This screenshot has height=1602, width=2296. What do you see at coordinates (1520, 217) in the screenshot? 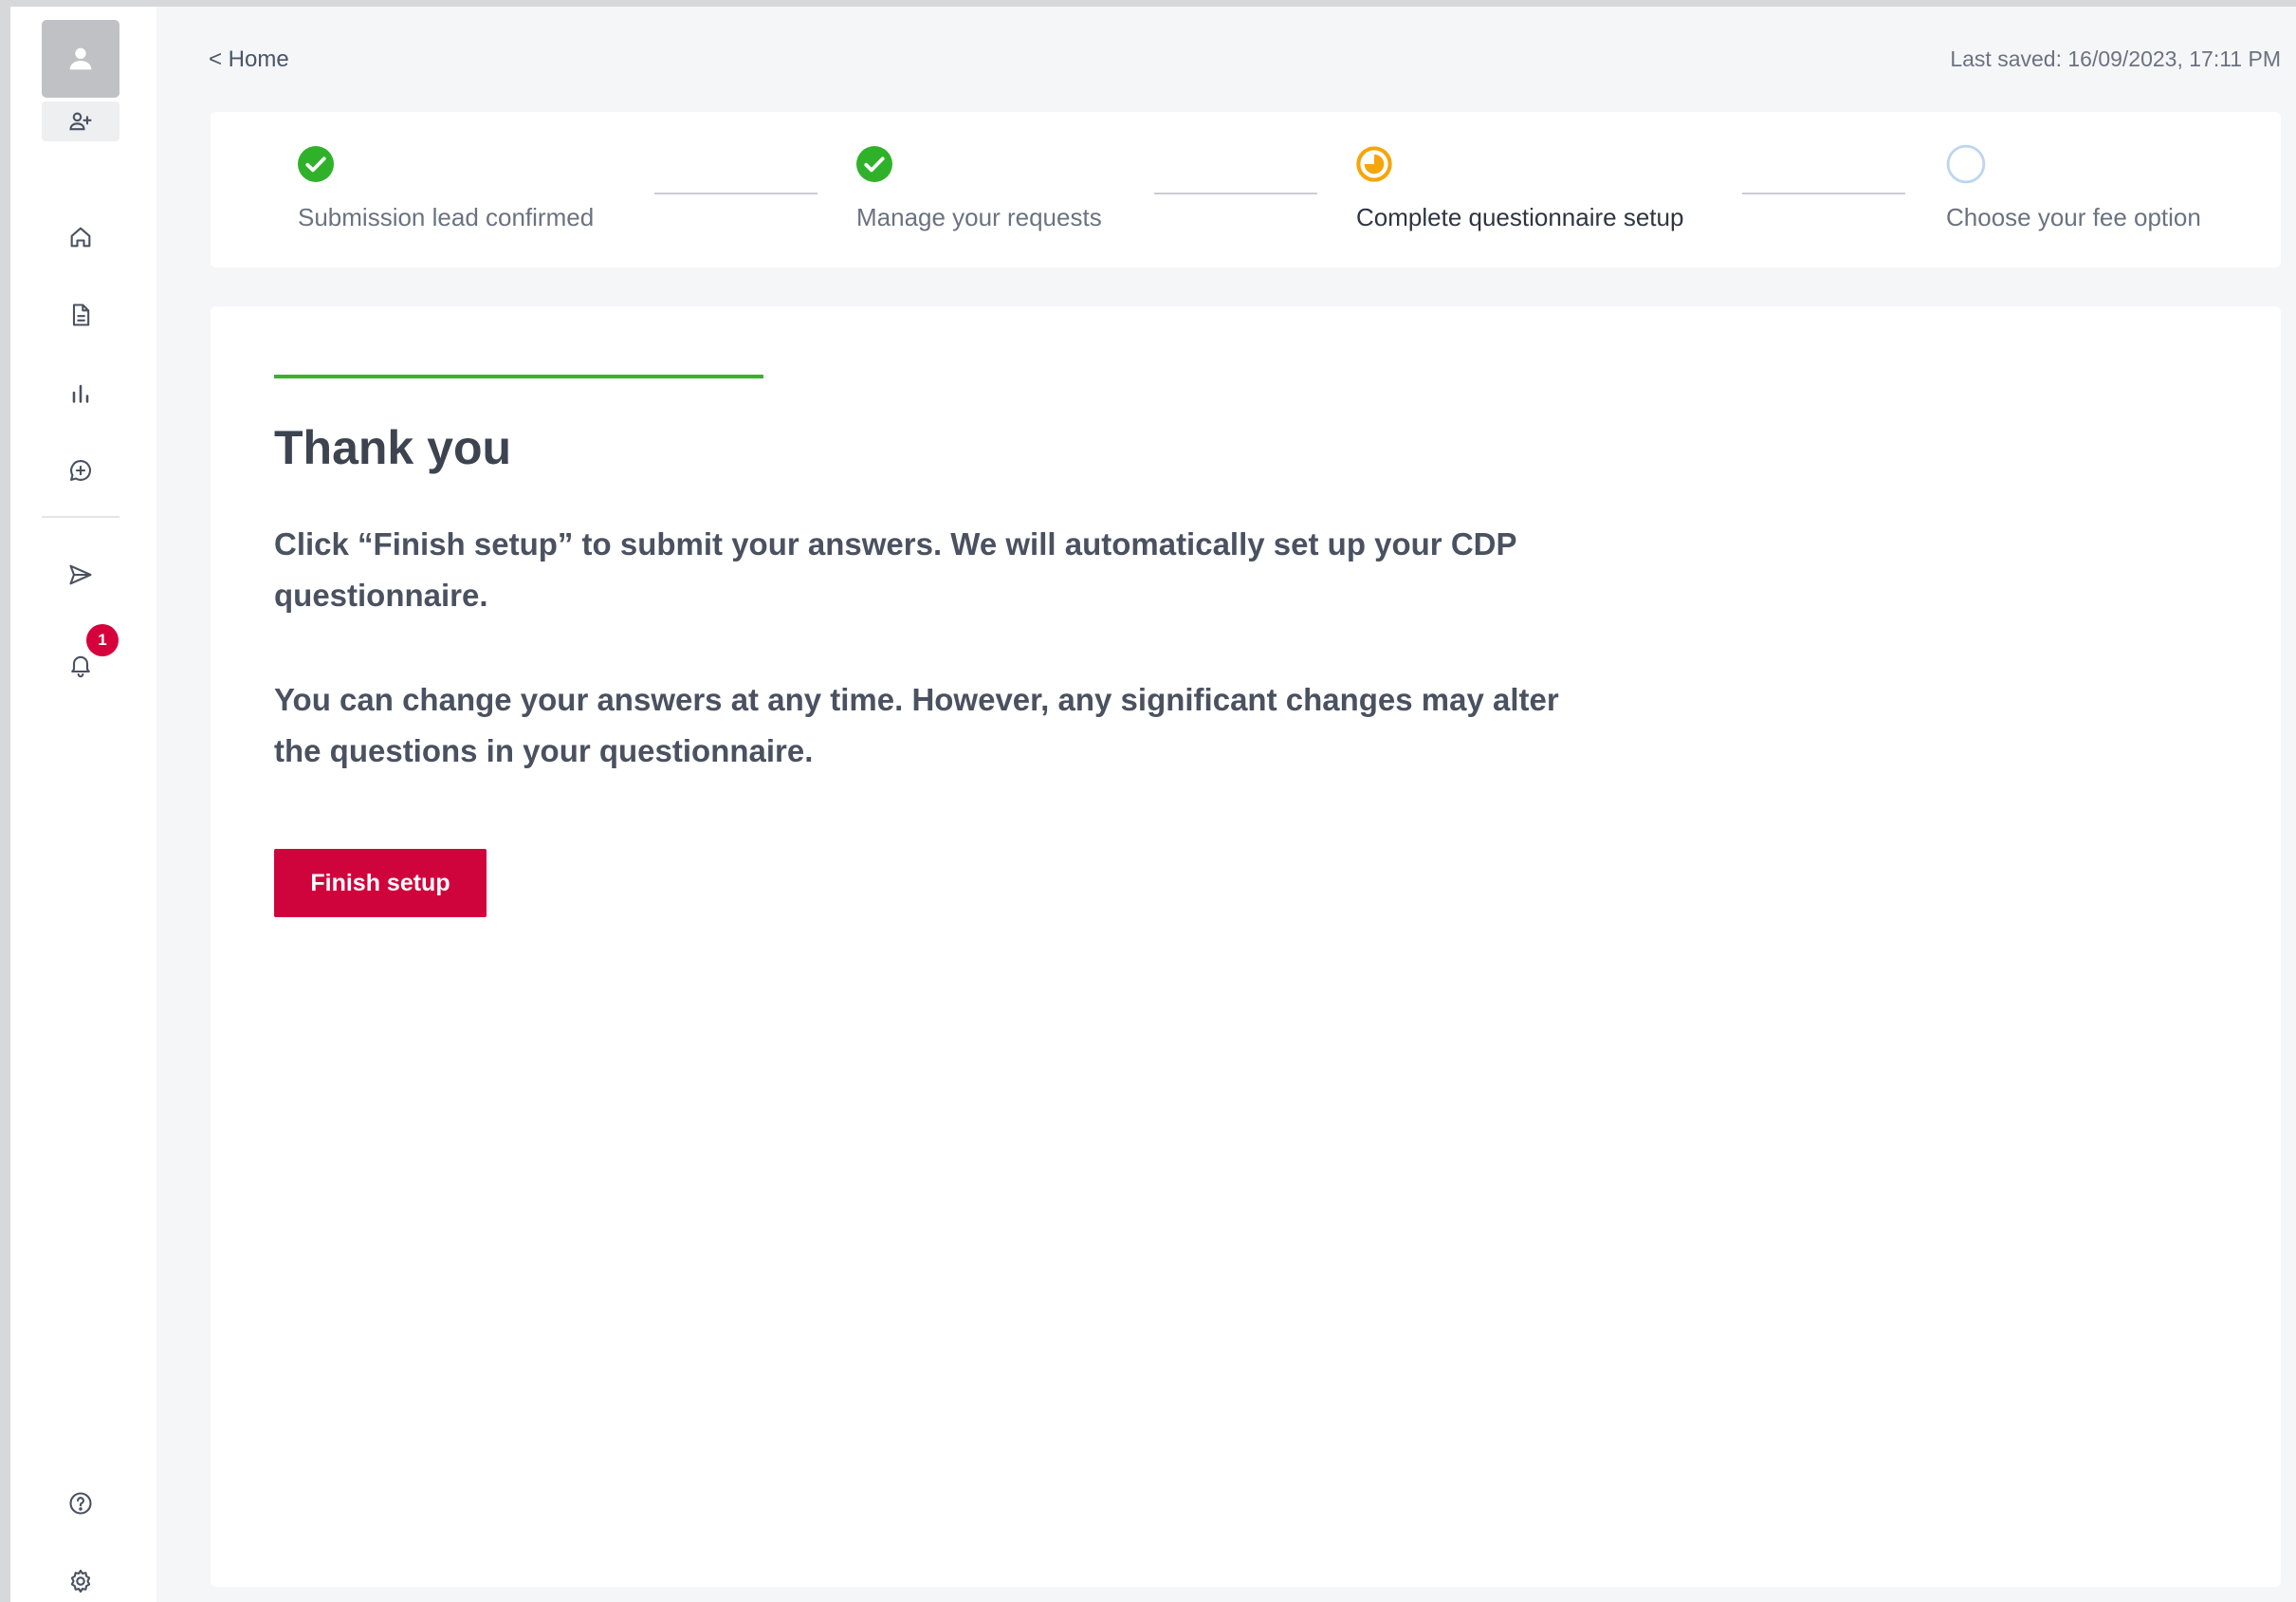
I see `step-label: Complete questionnaire setup` at bounding box center [1520, 217].